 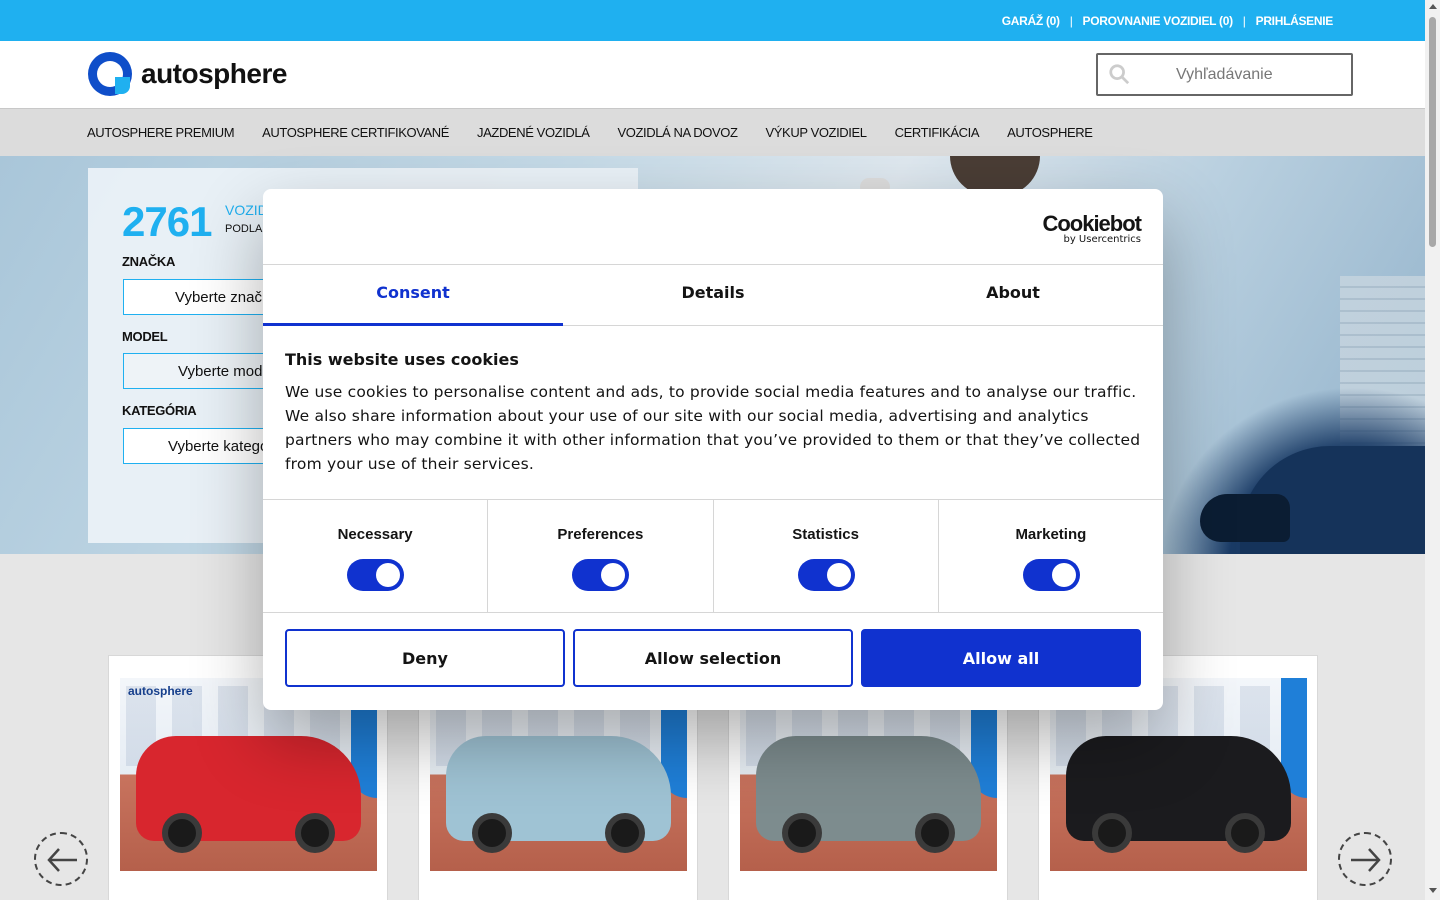 What do you see at coordinates (601, 556) in the screenshot?
I see `toggle-preferences: Preferences` at bounding box center [601, 556].